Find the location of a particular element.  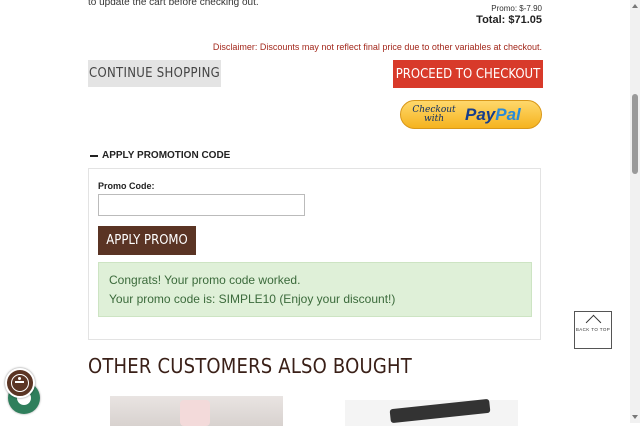

paypal-logo: PayPal is located at coordinates (493, 115).